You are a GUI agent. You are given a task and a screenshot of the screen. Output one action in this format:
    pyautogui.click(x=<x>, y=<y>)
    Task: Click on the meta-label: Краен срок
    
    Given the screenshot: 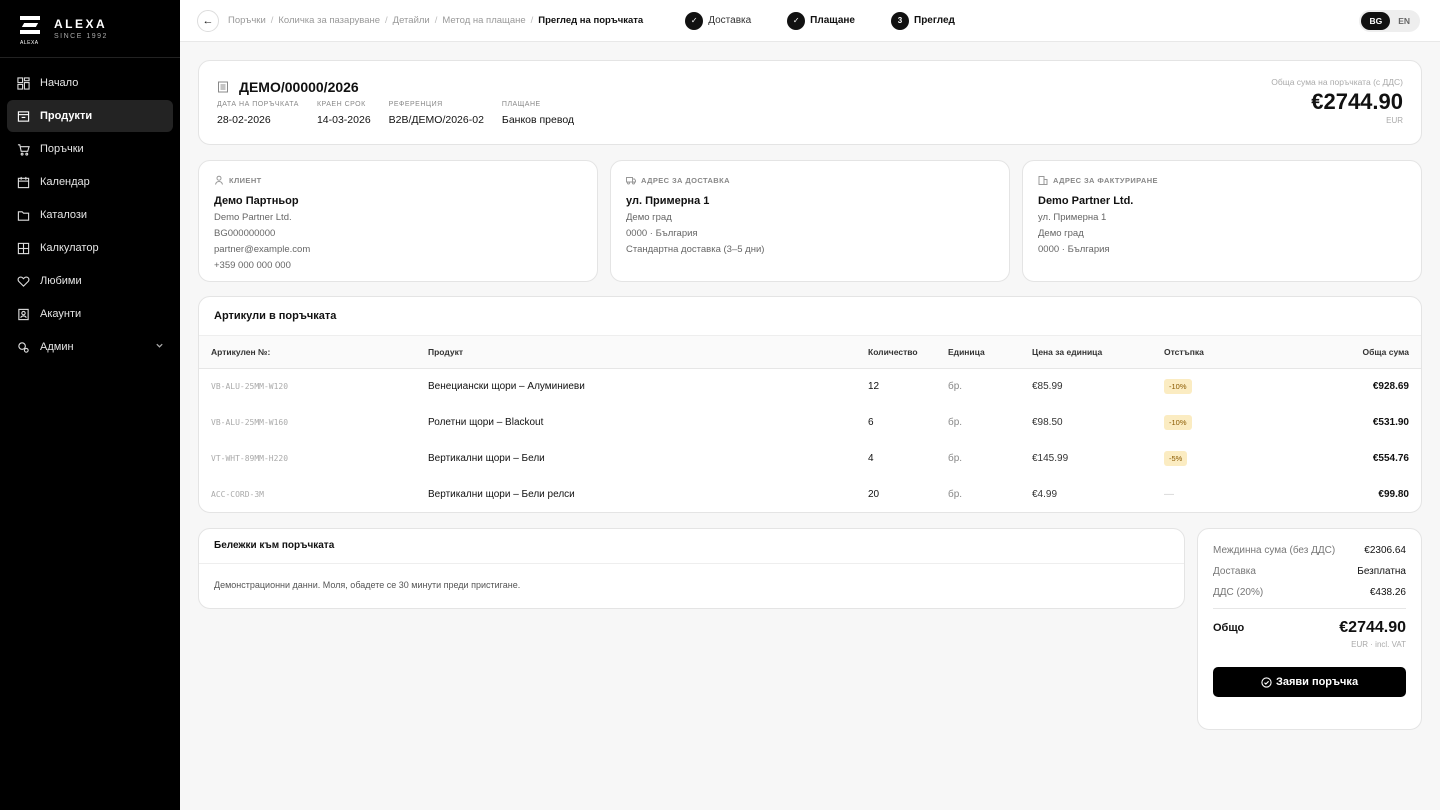 What is the action you would take?
    pyautogui.click(x=341, y=104)
    